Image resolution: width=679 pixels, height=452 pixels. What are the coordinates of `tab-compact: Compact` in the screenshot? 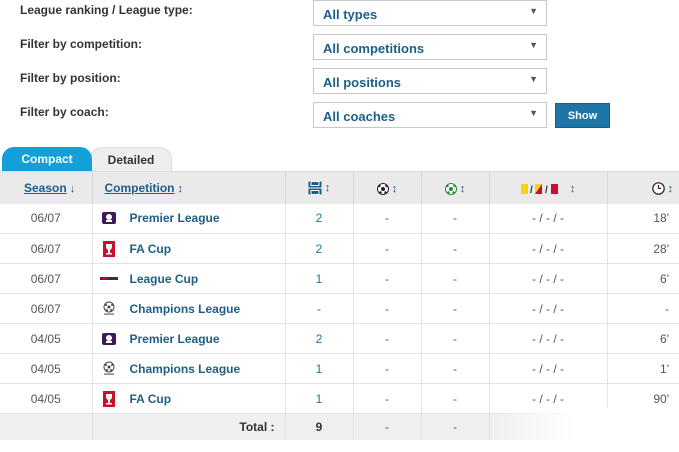 It's located at (47, 159).